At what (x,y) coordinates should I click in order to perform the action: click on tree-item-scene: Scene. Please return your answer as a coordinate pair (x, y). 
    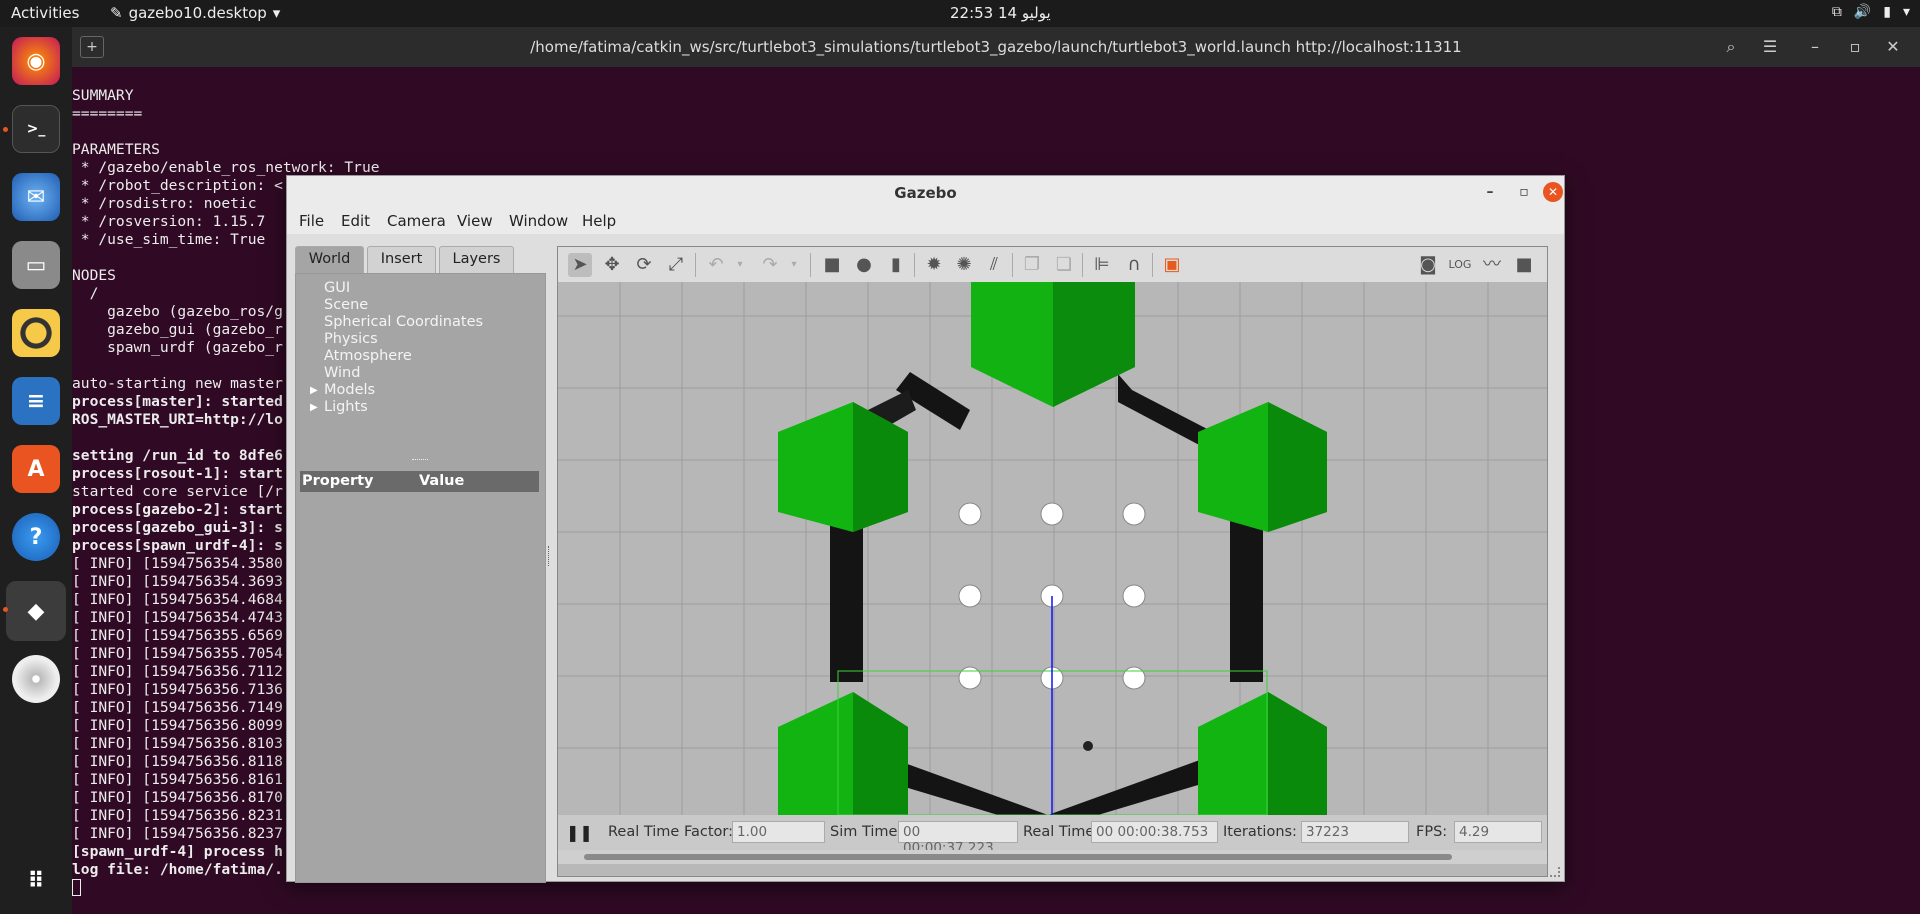
    Looking at the image, I should click on (346, 305).